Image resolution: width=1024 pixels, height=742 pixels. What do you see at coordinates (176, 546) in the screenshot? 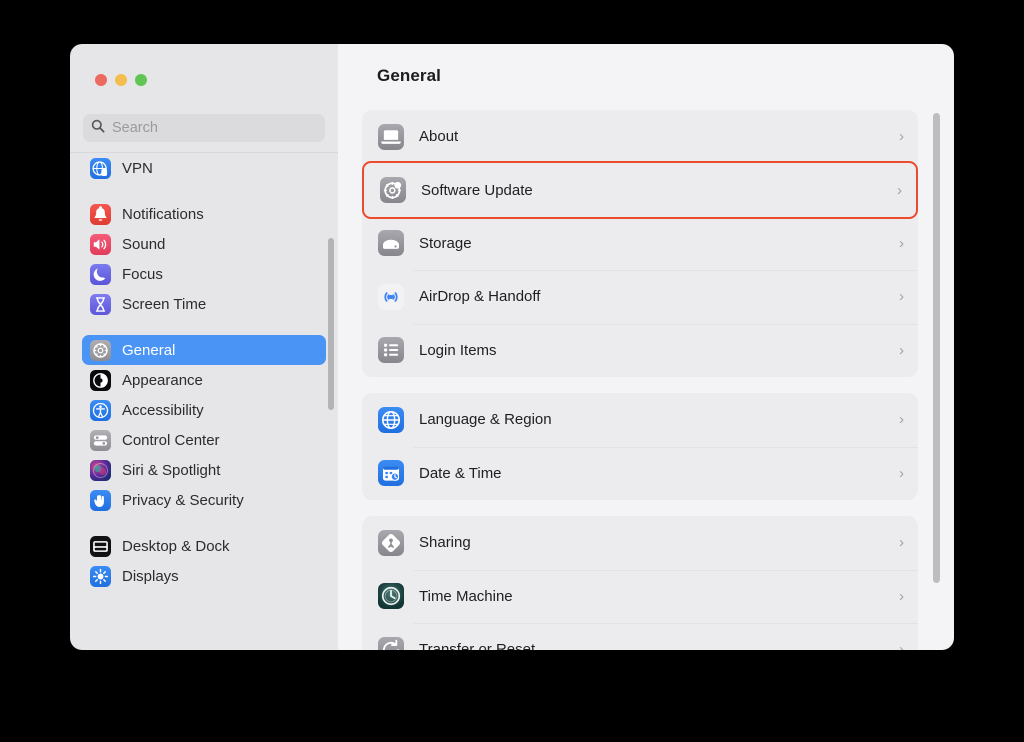
I see `sidebar-item-label: Desktop & Dock` at bounding box center [176, 546].